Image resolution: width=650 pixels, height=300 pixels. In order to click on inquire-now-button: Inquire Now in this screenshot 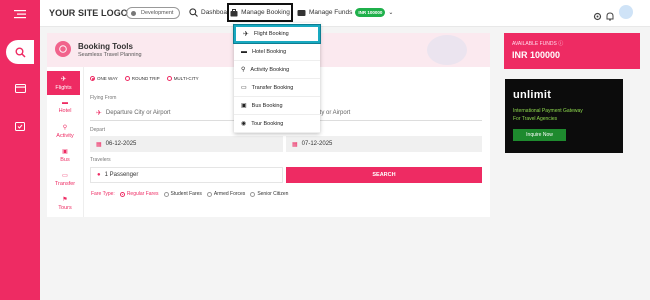, I will do `click(539, 135)`.